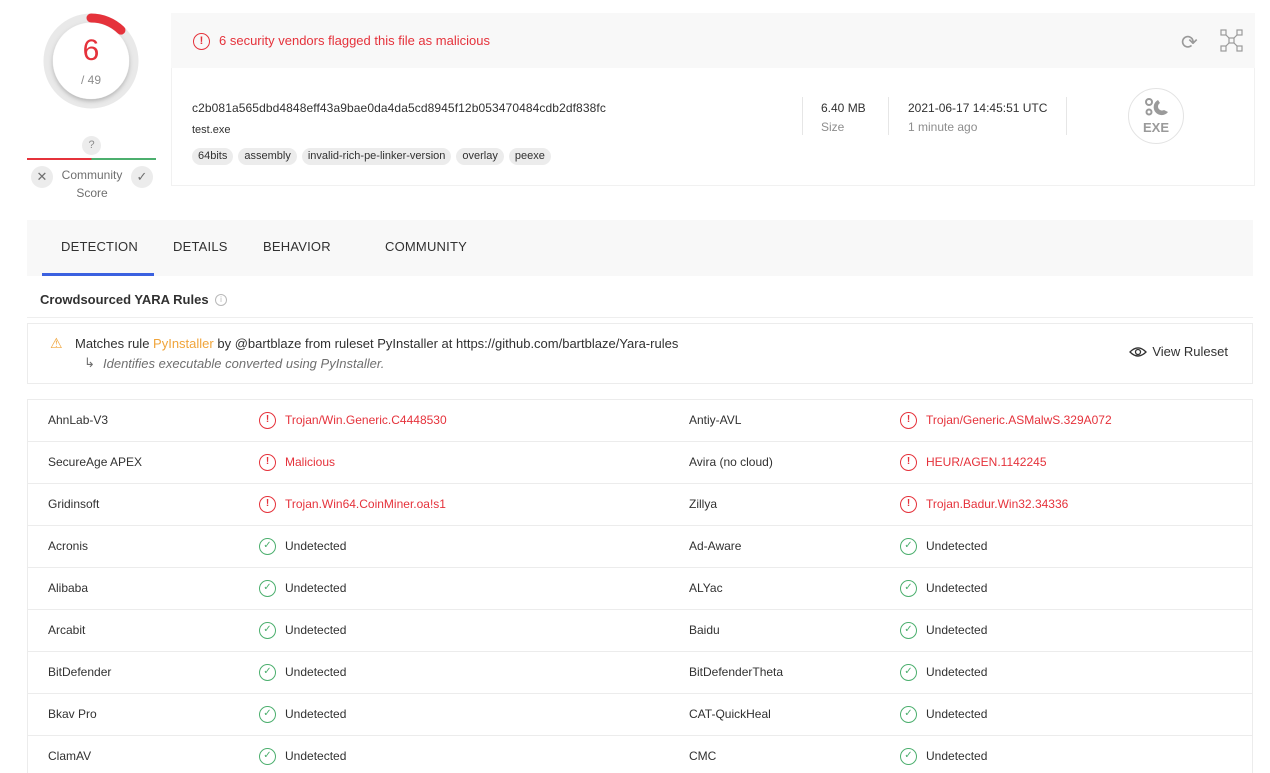 This screenshot has height=773, width=1270. Describe the element at coordinates (211, 130) in the screenshot. I see `file-name: test.exe` at that location.